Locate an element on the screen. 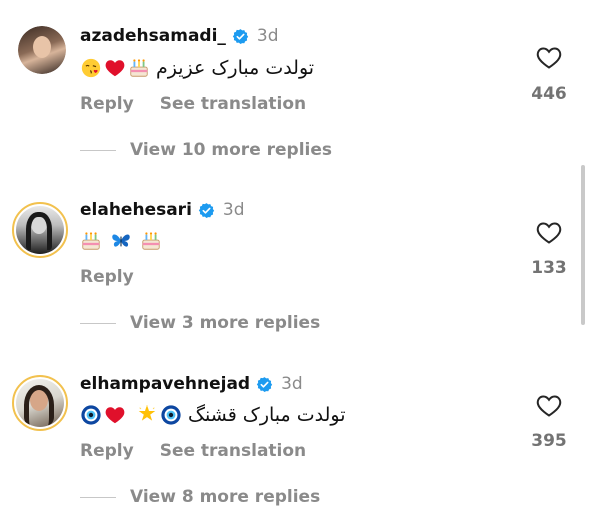  username-row: elahehesari 3d is located at coordinates (162, 210).